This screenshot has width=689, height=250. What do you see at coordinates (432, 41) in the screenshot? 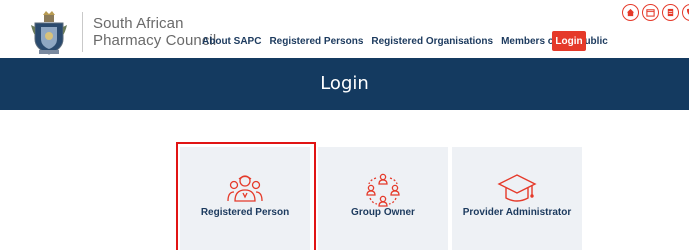
I see `nav-item-registered-organisations: Registered Organisations` at bounding box center [432, 41].